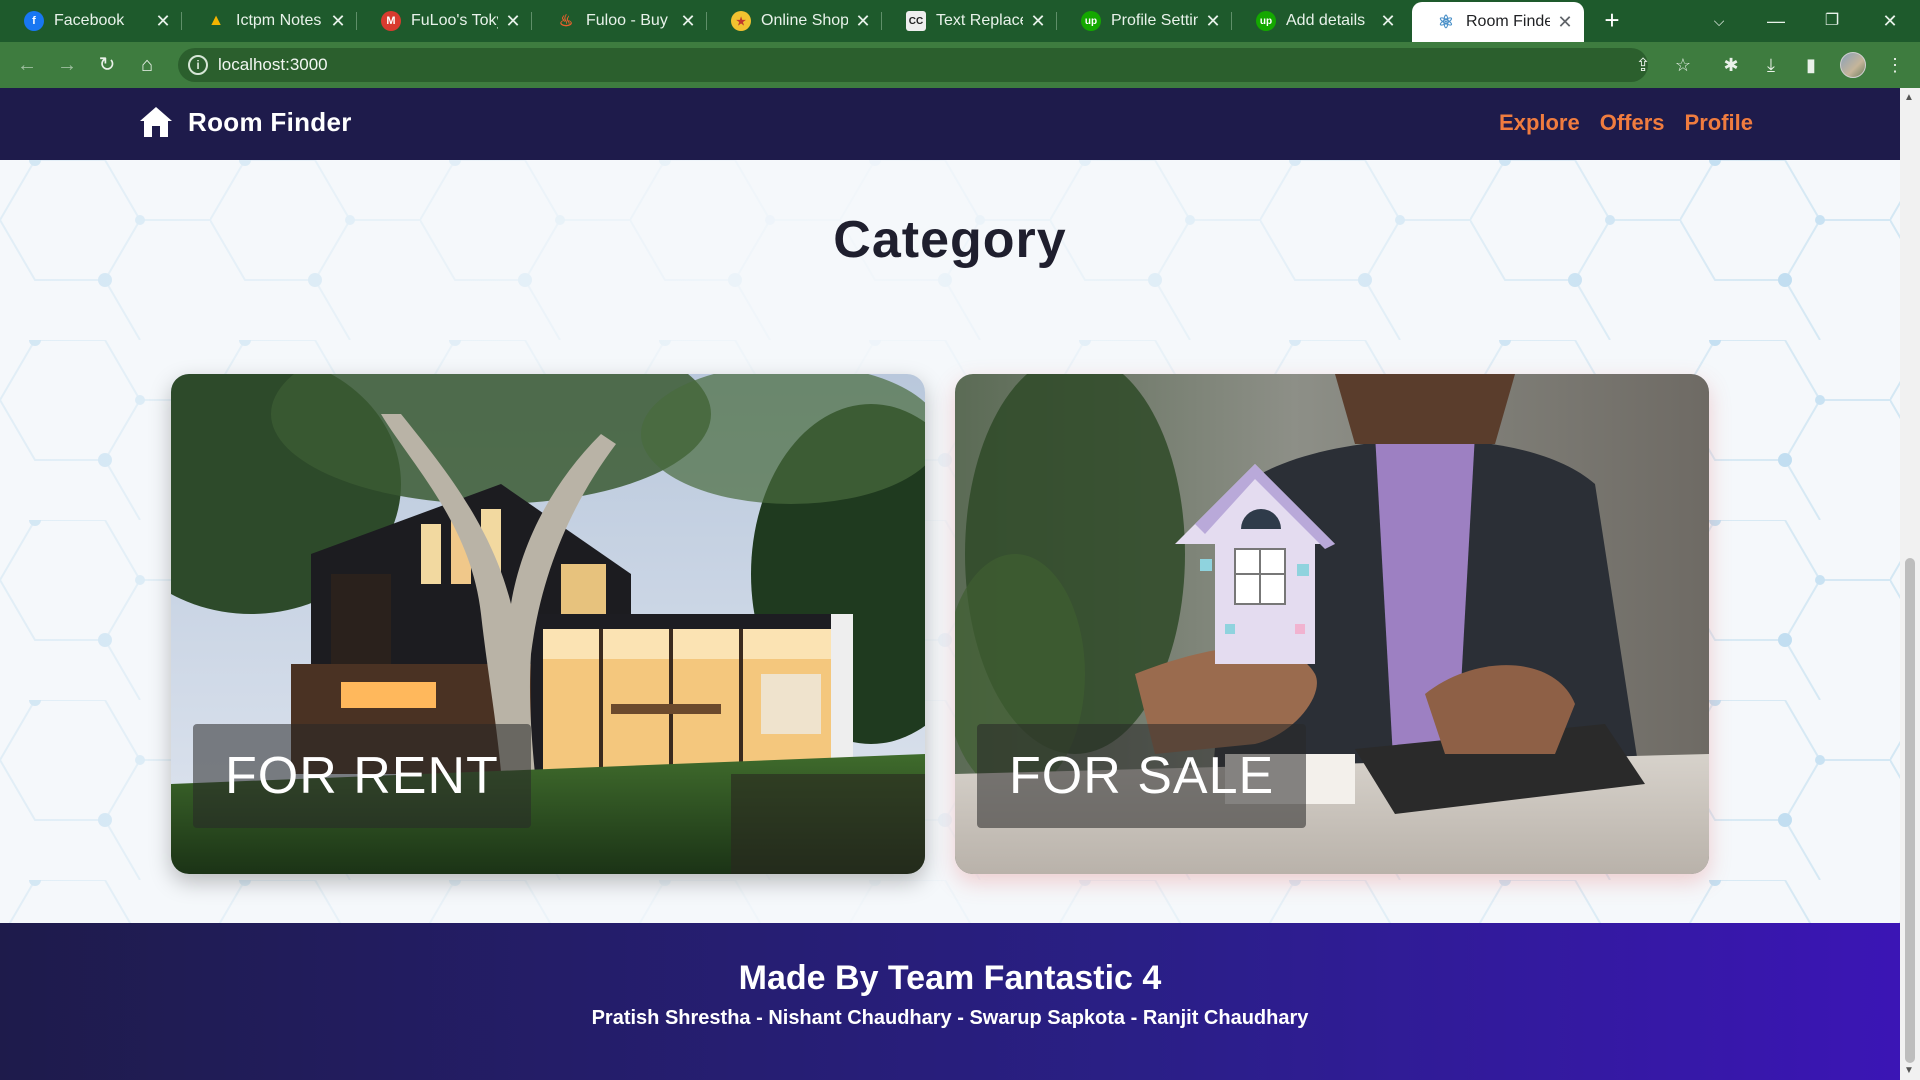 The width and height of the screenshot is (1920, 1080). I want to click on tab-title: Profile Setting, so click(1154, 20).